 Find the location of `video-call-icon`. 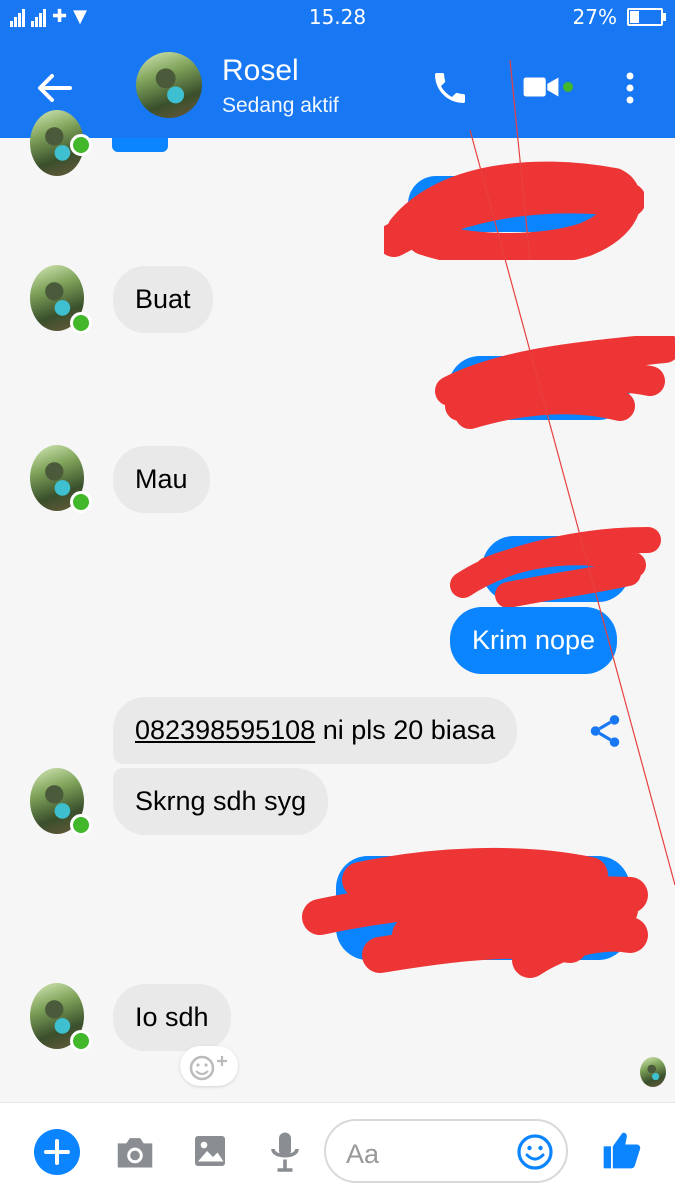

video-call-icon is located at coordinates (541, 87).